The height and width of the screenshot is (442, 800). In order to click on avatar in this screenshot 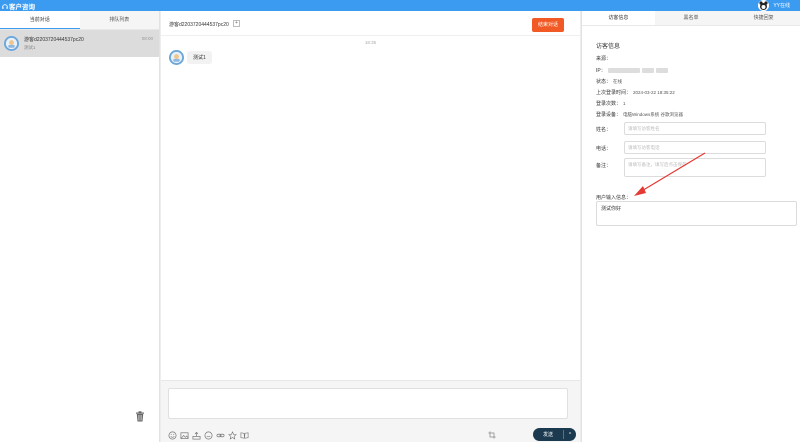, I will do `click(764, 5)`.